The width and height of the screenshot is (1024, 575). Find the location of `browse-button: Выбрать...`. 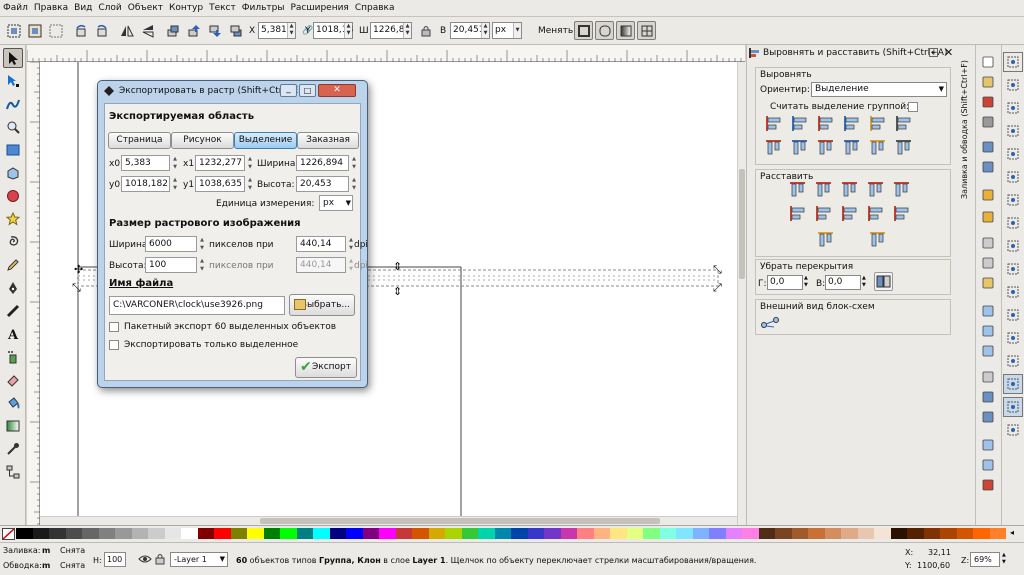

browse-button: Выбрать... is located at coordinates (322, 305).